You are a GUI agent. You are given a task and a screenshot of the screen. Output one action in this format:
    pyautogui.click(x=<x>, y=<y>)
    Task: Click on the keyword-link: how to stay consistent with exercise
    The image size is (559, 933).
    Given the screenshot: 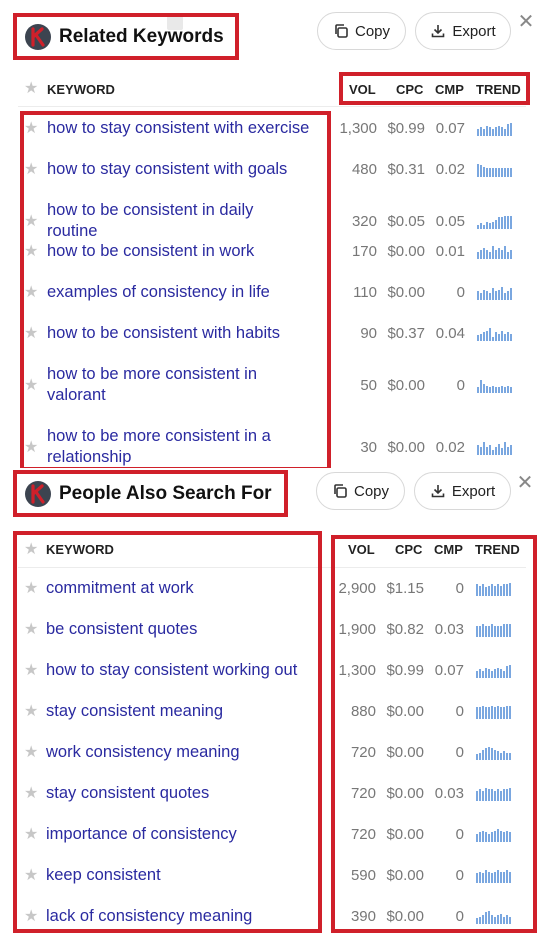 What is the action you would take?
    pyautogui.click(x=178, y=128)
    